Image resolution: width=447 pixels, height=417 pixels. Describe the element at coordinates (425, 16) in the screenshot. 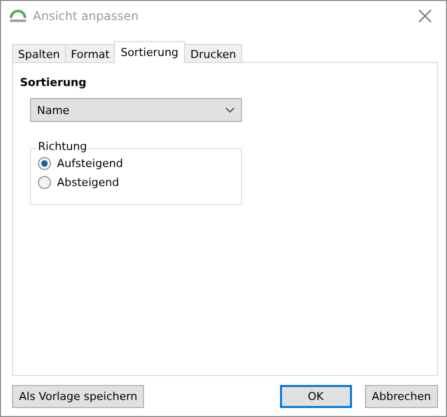

I see `close-button` at that location.